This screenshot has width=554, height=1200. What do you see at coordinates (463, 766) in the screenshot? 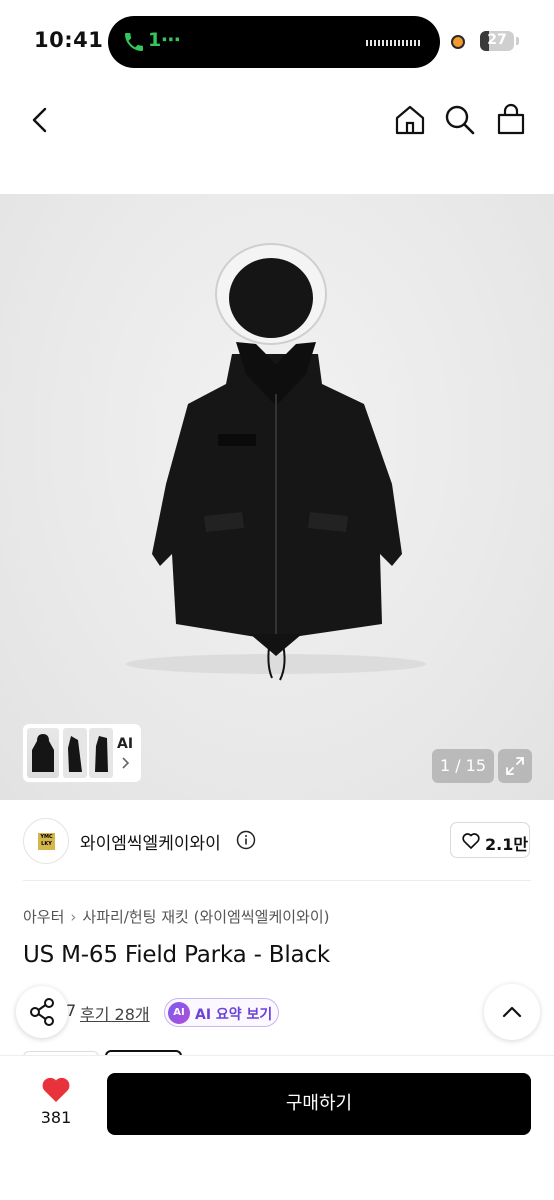
I see `image-counter: 1 / 15` at bounding box center [463, 766].